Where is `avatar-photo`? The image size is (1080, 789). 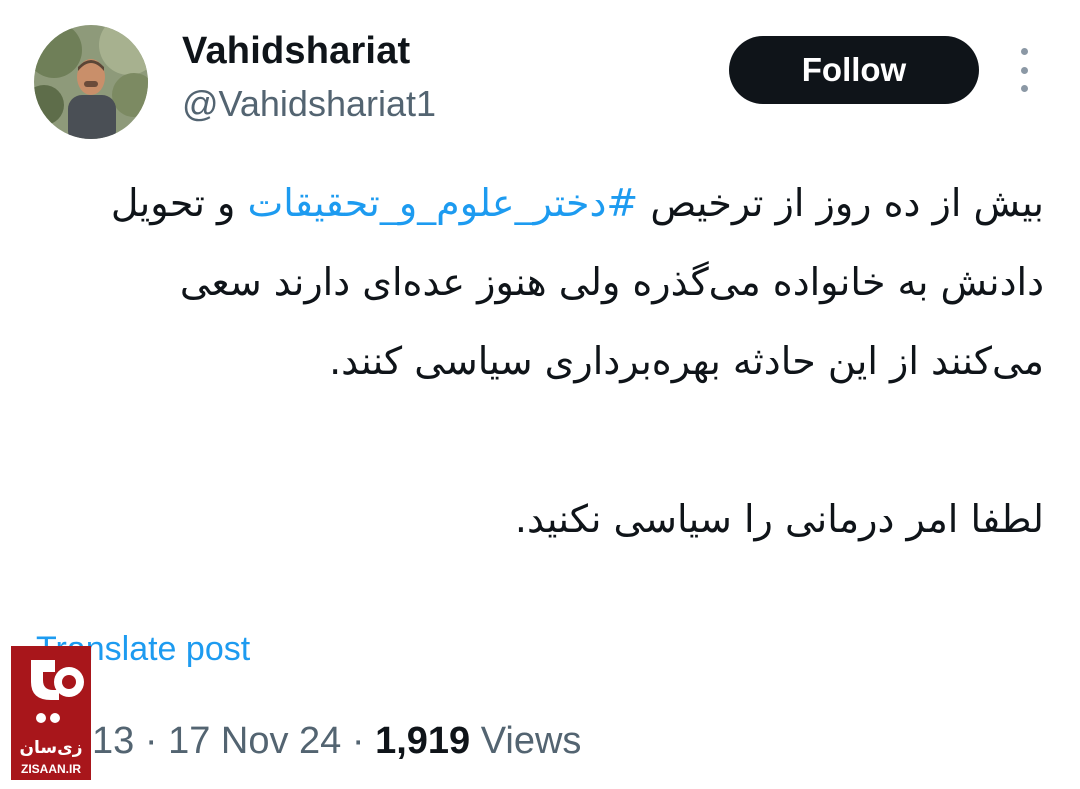
avatar-photo is located at coordinates (91, 82).